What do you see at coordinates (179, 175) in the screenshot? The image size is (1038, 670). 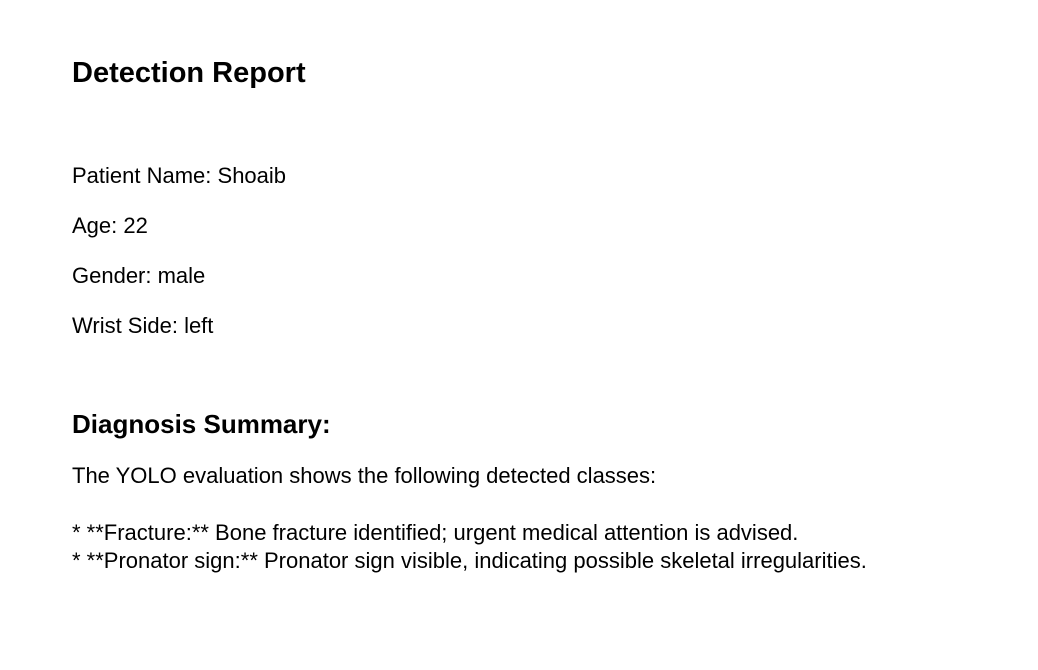 I see `patient-name: Patient Name: Shoaib` at bounding box center [179, 175].